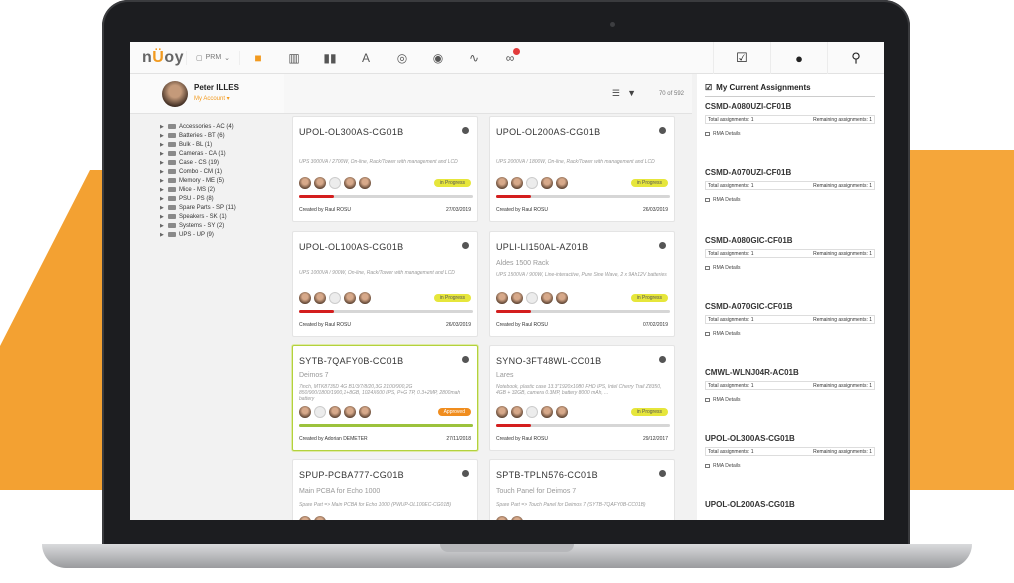 The width and height of the screenshot is (1014, 583). What do you see at coordinates (222, 189) in the screenshot?
I see `tree-item: ▶ Mice - MS (2)` at bounding box center [222, 189].